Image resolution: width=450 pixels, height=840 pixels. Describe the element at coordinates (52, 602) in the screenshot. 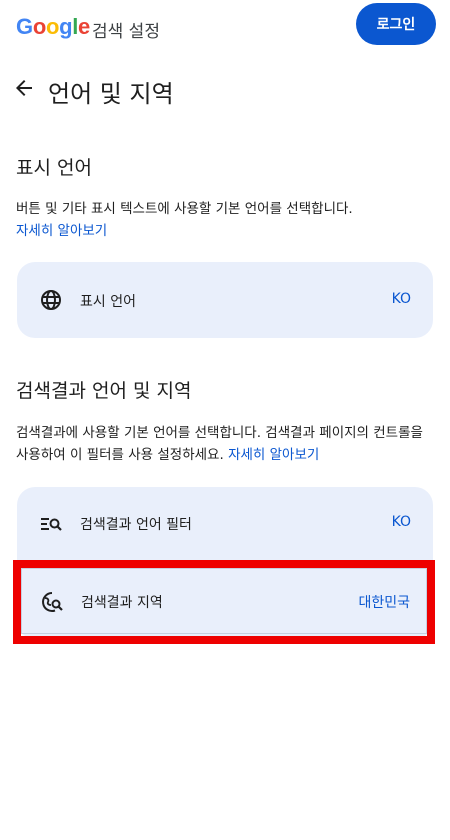

I see `region-search-icon` at that location.